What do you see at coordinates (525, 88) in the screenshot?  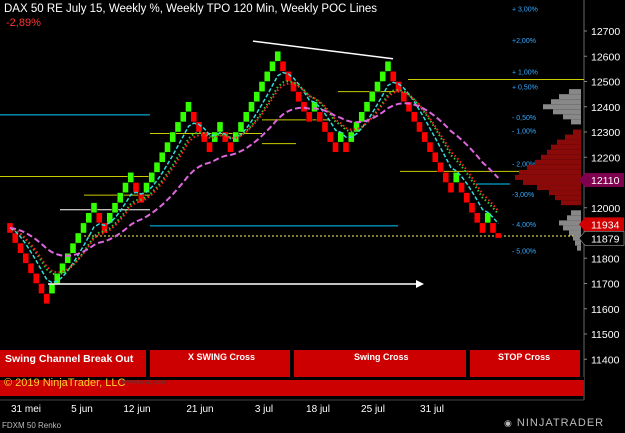 I see `percent-level-label: + 0,50%` at bounding box center [525, 88].